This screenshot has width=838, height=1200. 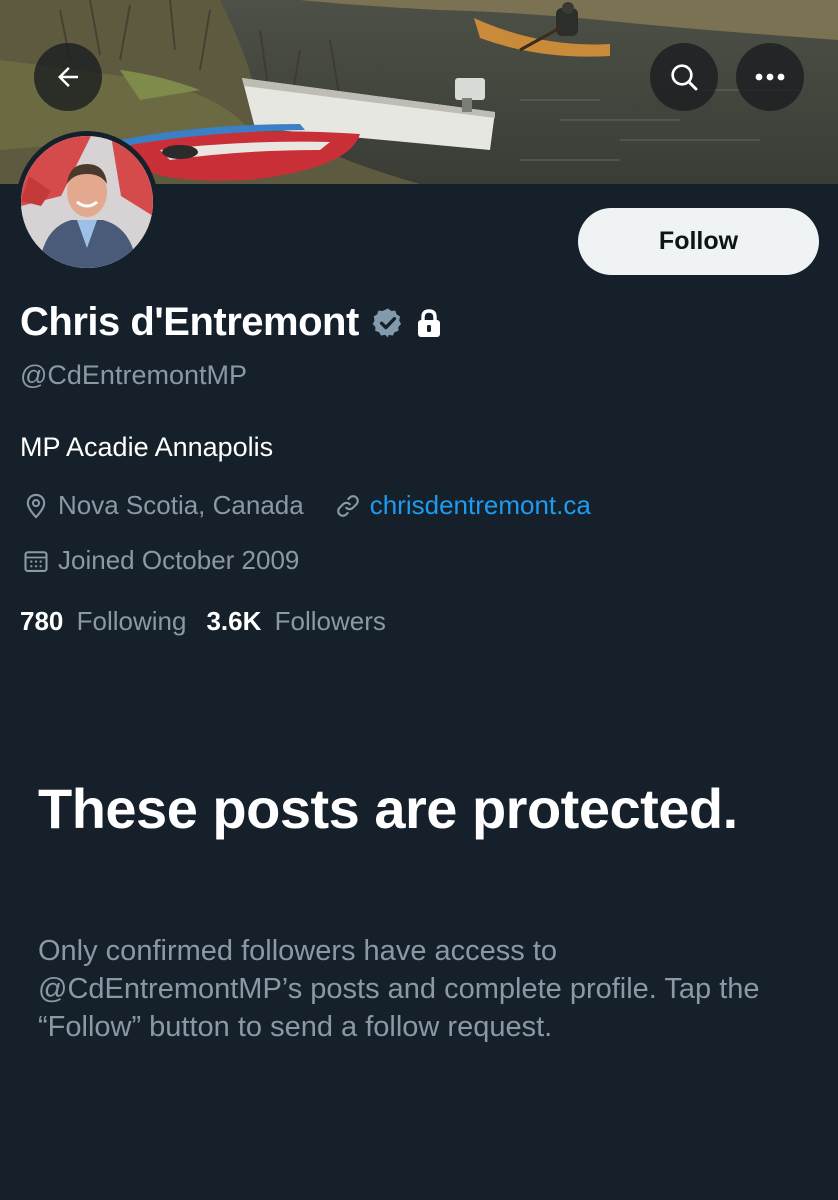 What do you see at coordinates (147, 447) in the screenshot?
I see `profile-bio: MP Acadie Annapolis` at bounding box center [147, 447].